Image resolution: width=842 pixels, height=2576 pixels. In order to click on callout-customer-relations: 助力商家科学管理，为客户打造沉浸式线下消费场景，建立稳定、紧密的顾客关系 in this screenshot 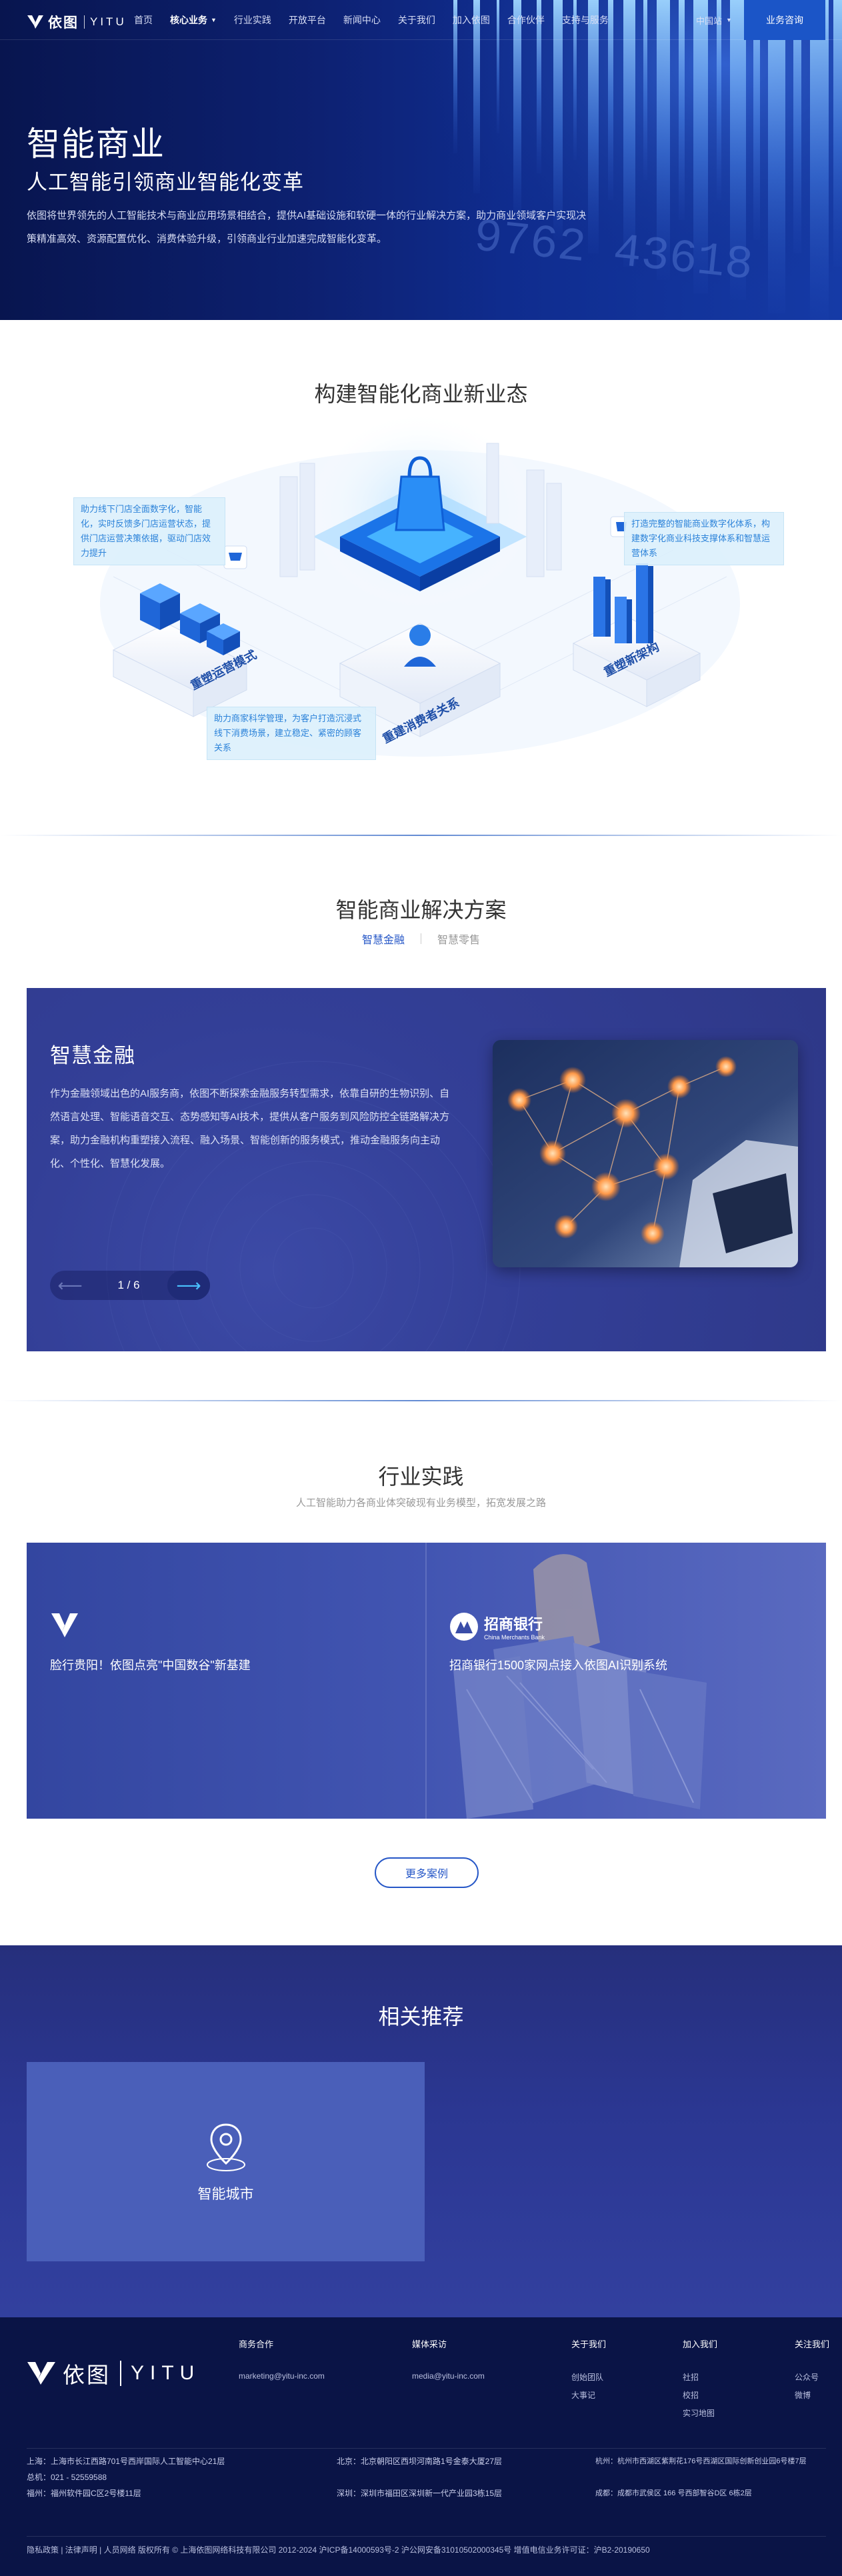, I will do `click(291, 733)`.